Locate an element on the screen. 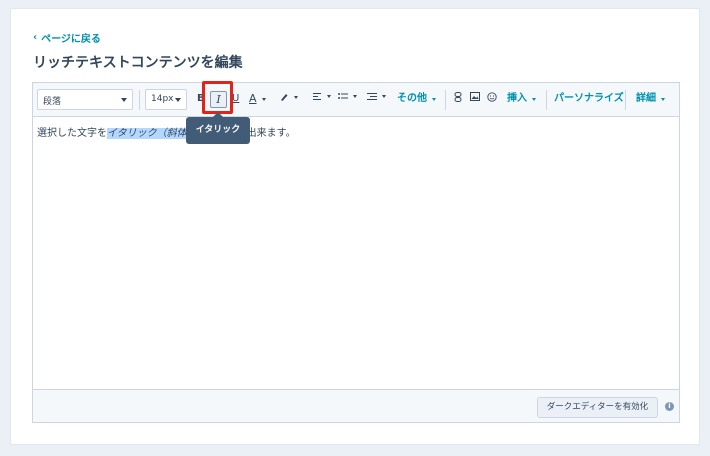  image-icon is located at coordinates (475, 96).